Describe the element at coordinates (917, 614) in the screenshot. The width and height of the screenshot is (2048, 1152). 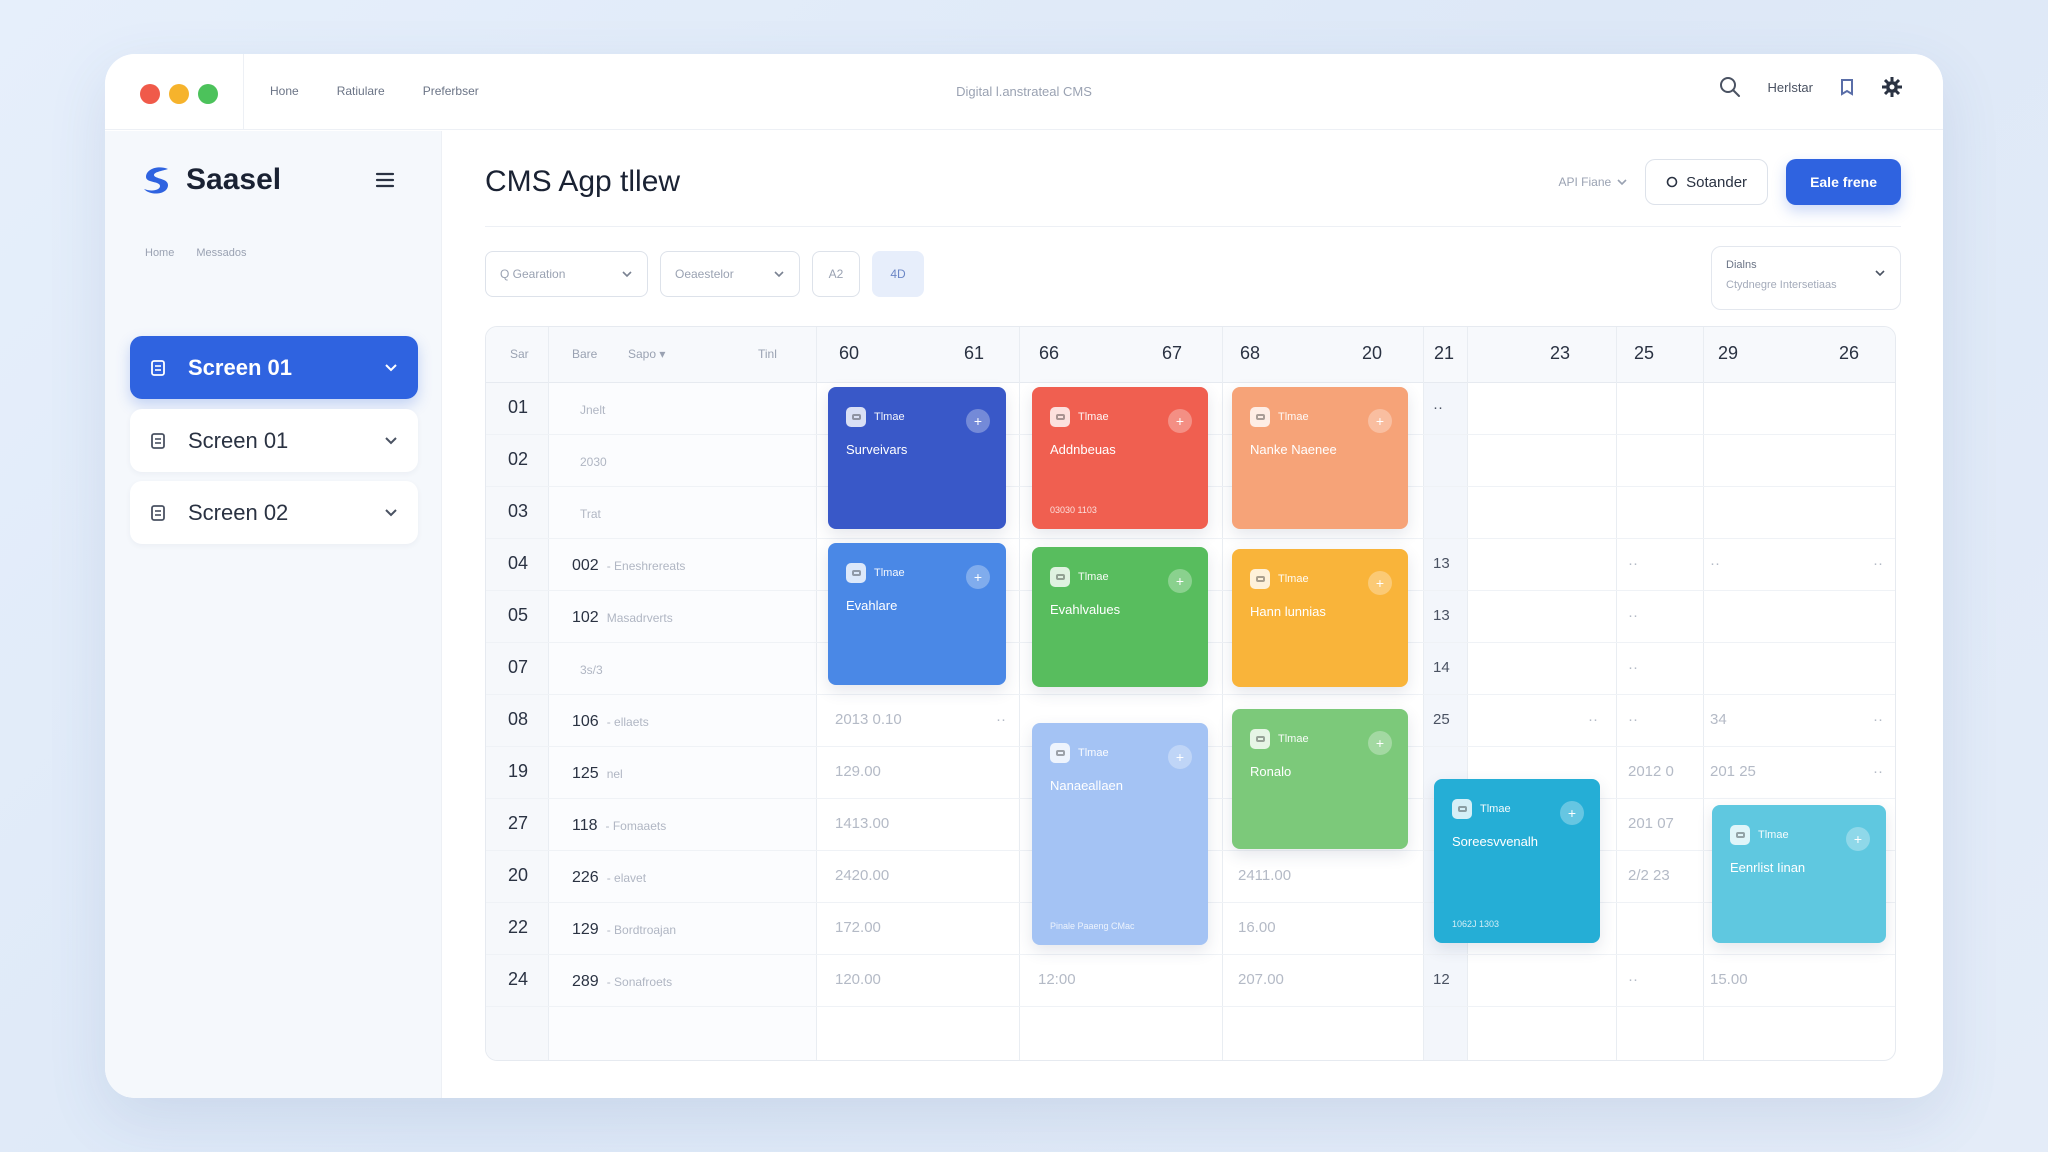
I see `event-card: Tlmae + Evahlare` at that location.